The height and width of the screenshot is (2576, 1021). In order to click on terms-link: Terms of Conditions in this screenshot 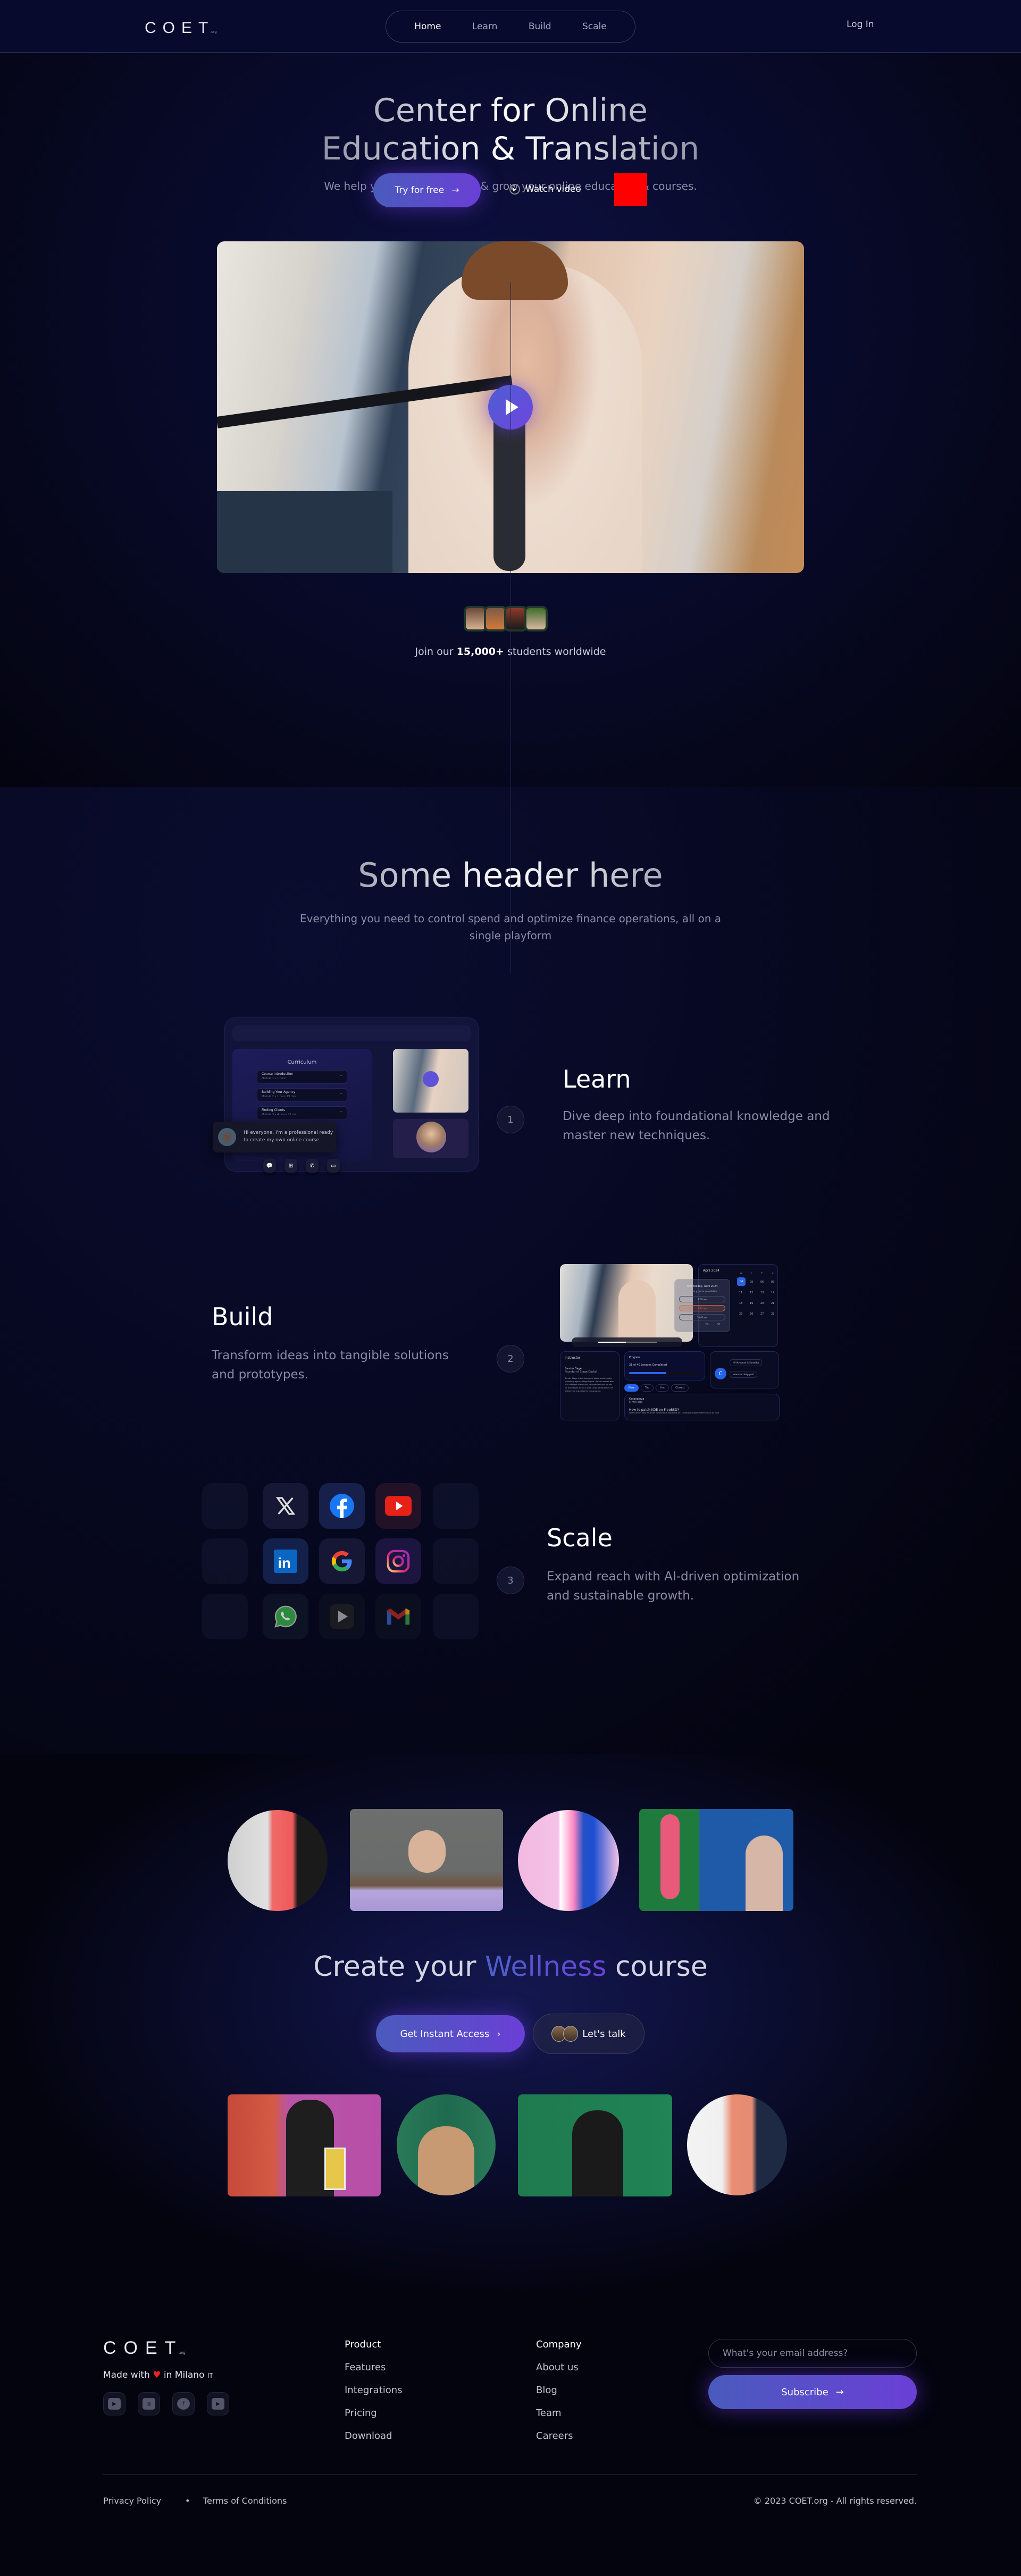, I will do `click(245, 2501)`.